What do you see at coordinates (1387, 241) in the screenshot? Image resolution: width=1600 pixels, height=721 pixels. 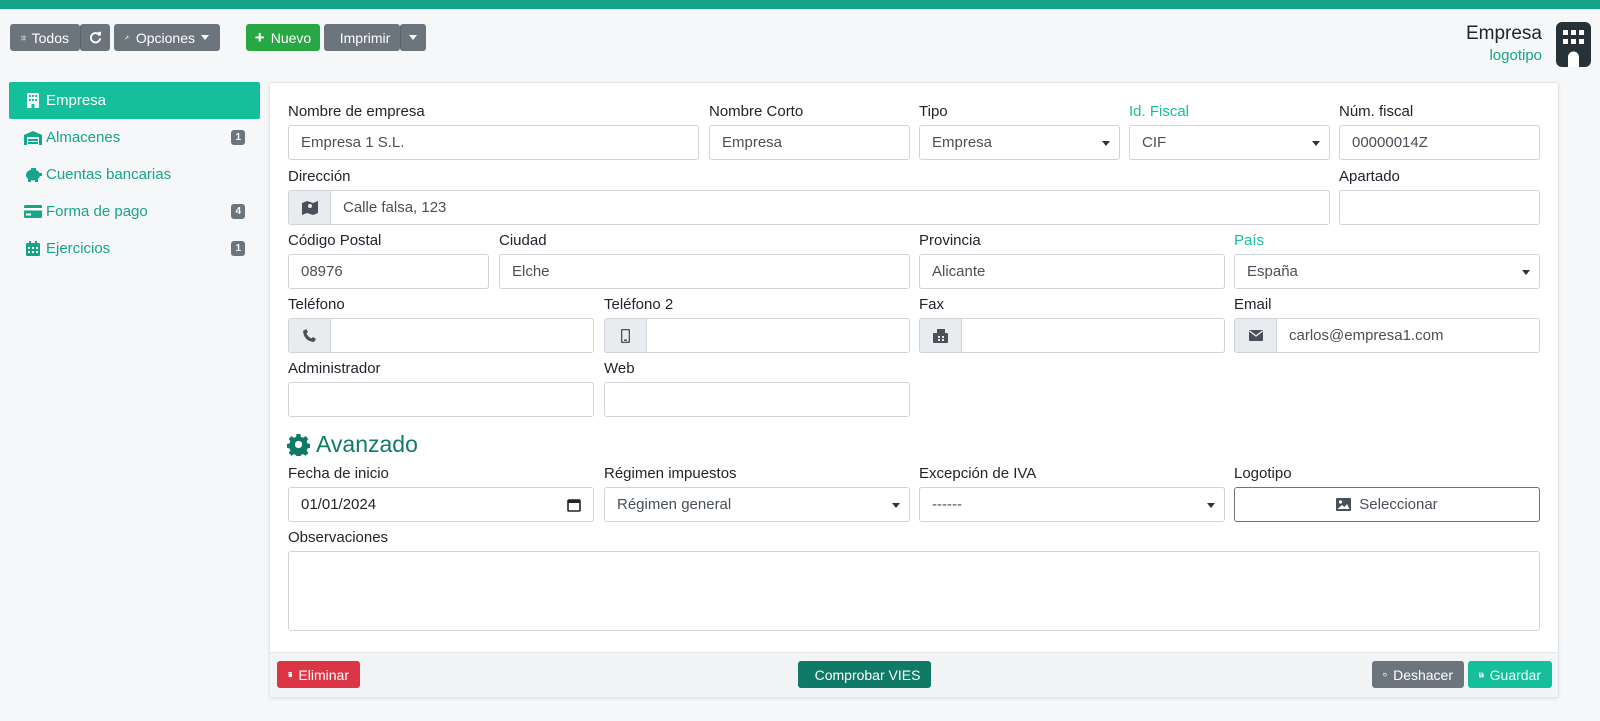 I see `country-label: País` at bounding box center [1387, 241].